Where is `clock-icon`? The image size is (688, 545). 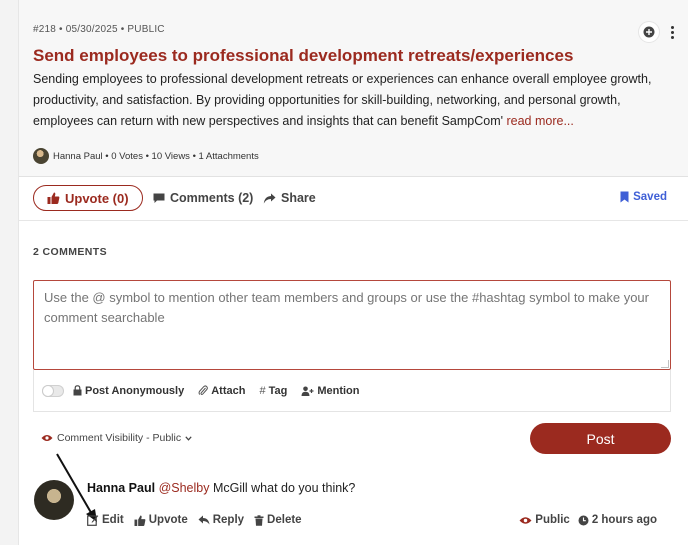 clock-icon is located at coordinates (583, 520).